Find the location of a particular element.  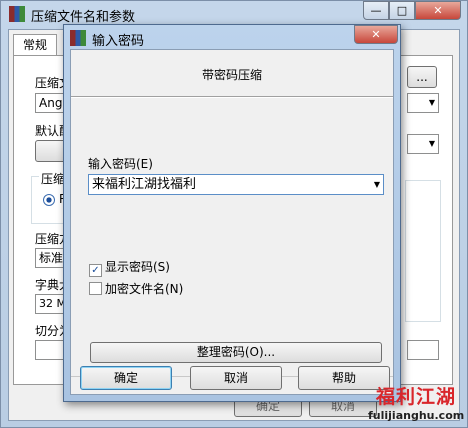

watermark-url: fulijianghu.com is located at coordinates (416, 415).